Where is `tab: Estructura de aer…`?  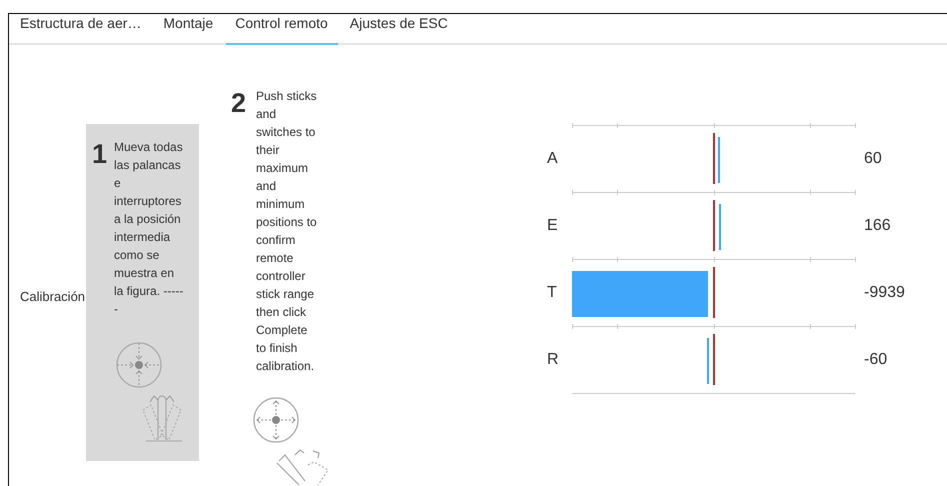 tab: Estructura de aer… is located at coordinates (81, 29).